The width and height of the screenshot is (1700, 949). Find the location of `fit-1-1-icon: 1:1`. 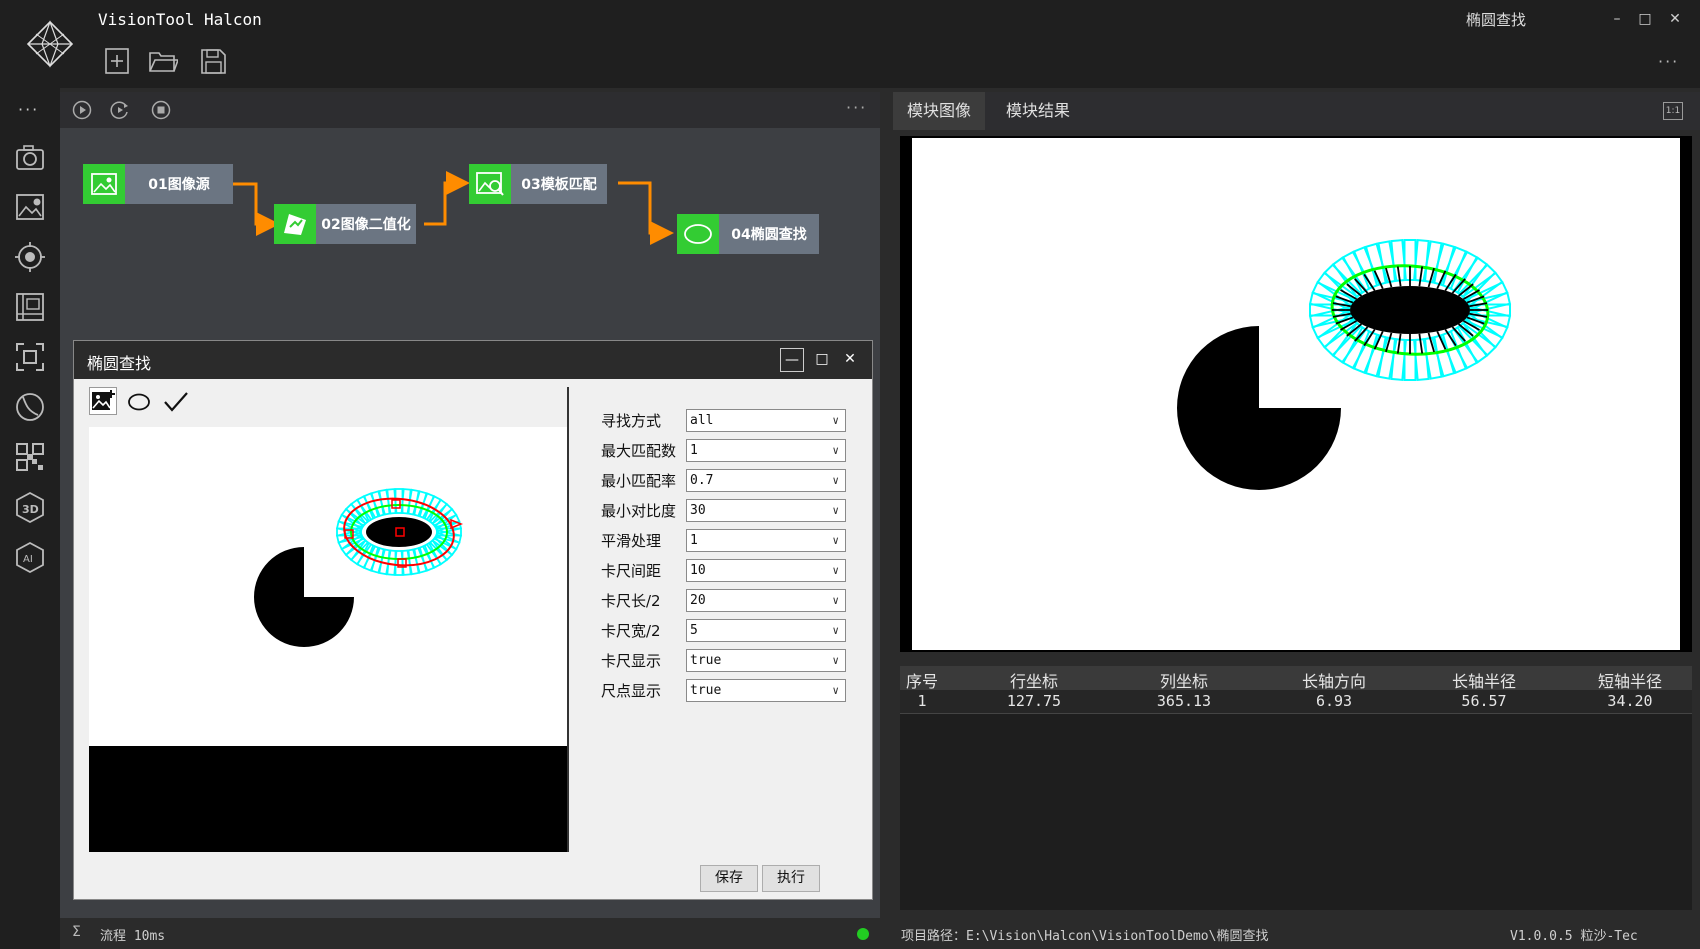

fit-1-1-icon: 1:1 is located at coordinates (1673, 111).